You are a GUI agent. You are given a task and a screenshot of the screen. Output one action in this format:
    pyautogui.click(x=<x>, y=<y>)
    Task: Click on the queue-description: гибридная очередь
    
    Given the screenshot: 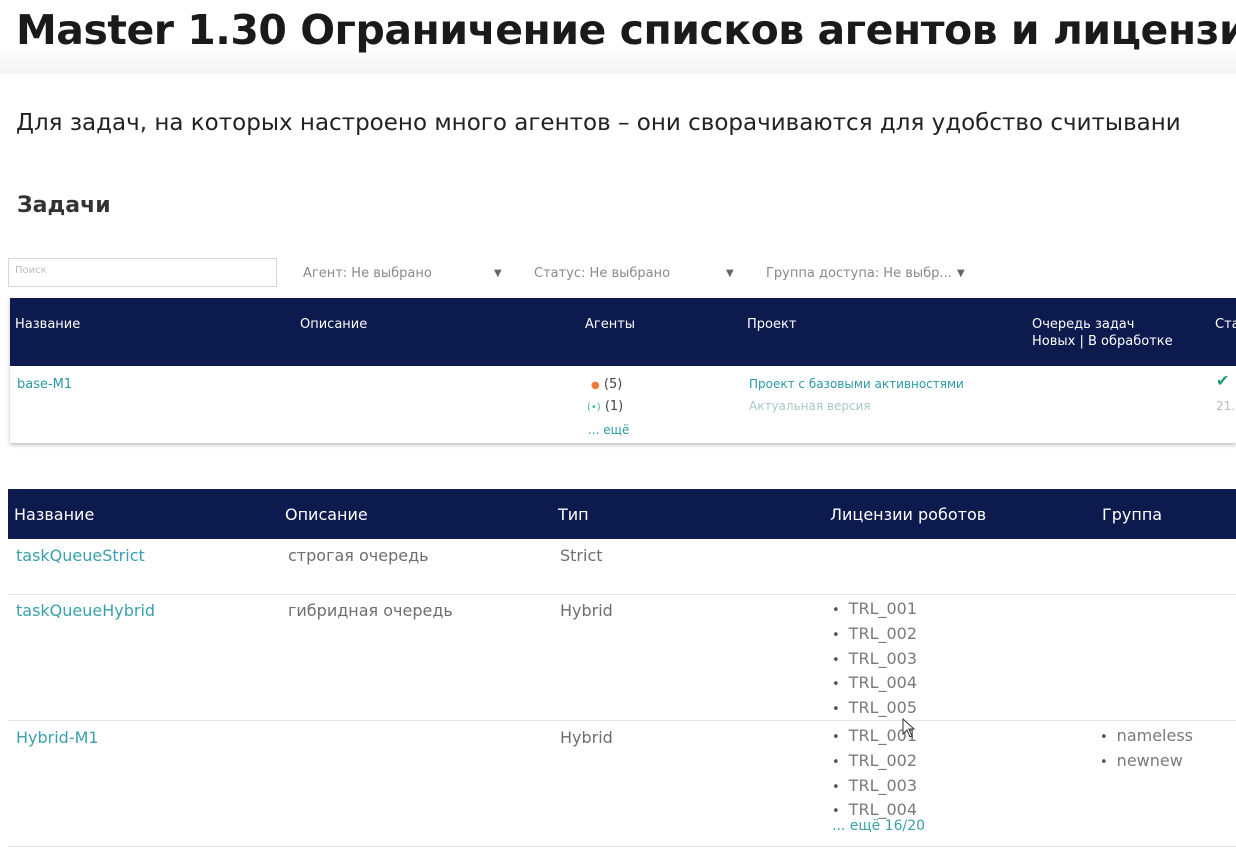 What is the action you would take?
    pyautogui.click(x=370, y=610)
    